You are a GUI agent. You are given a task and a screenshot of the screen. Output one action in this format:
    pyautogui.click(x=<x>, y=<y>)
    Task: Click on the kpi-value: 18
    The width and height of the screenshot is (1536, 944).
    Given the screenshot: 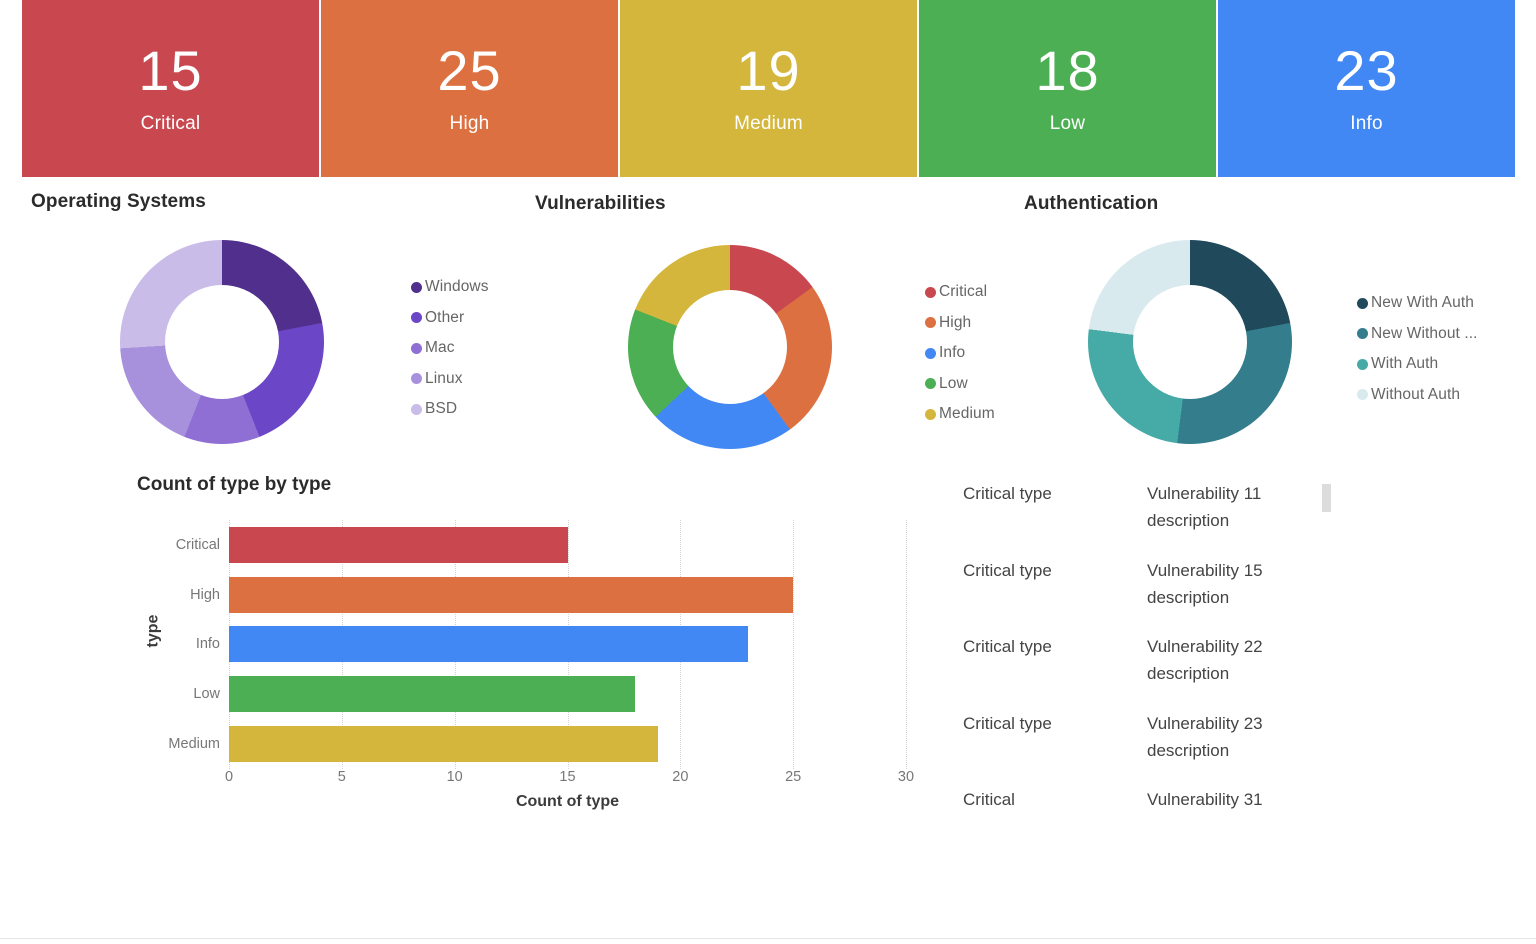 What is the action you would take?
    pyautogui.click(x=1067, y=70)
    